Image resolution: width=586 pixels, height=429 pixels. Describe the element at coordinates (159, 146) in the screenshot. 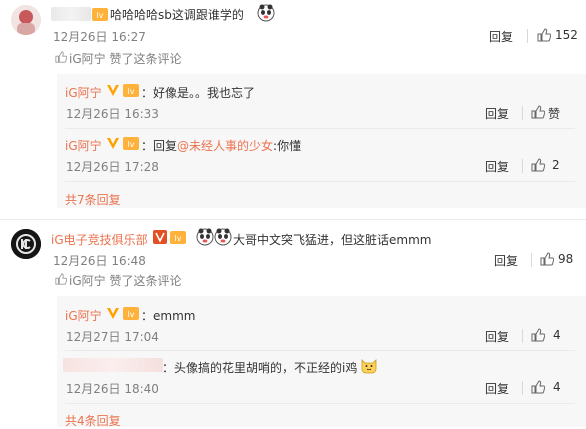

I see `reply-prefix: ：回复` at that location.